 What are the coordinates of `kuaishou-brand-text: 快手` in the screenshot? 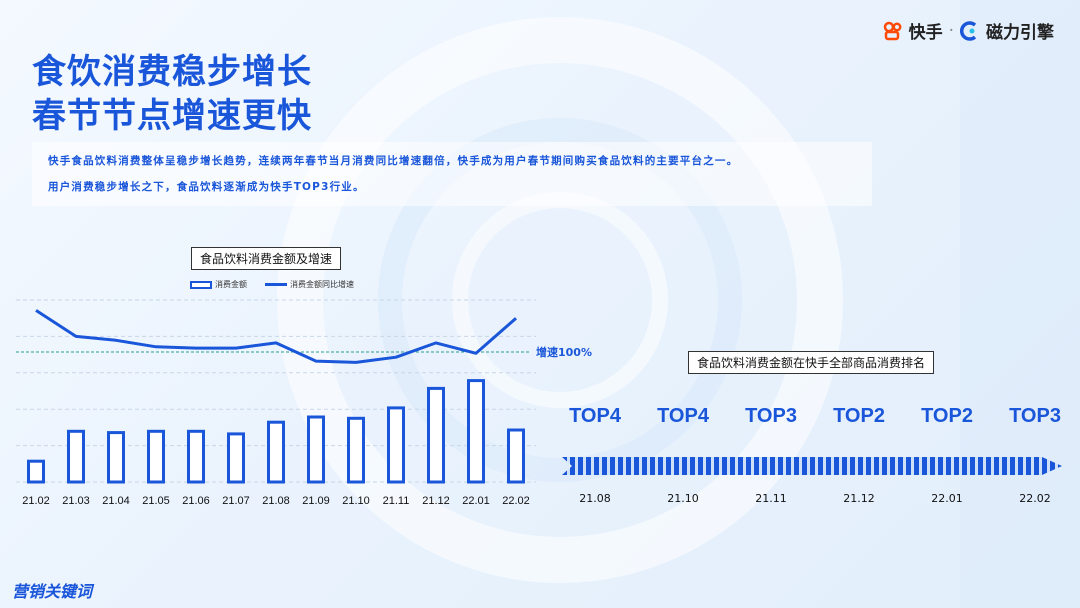 It's located at (925, 33).